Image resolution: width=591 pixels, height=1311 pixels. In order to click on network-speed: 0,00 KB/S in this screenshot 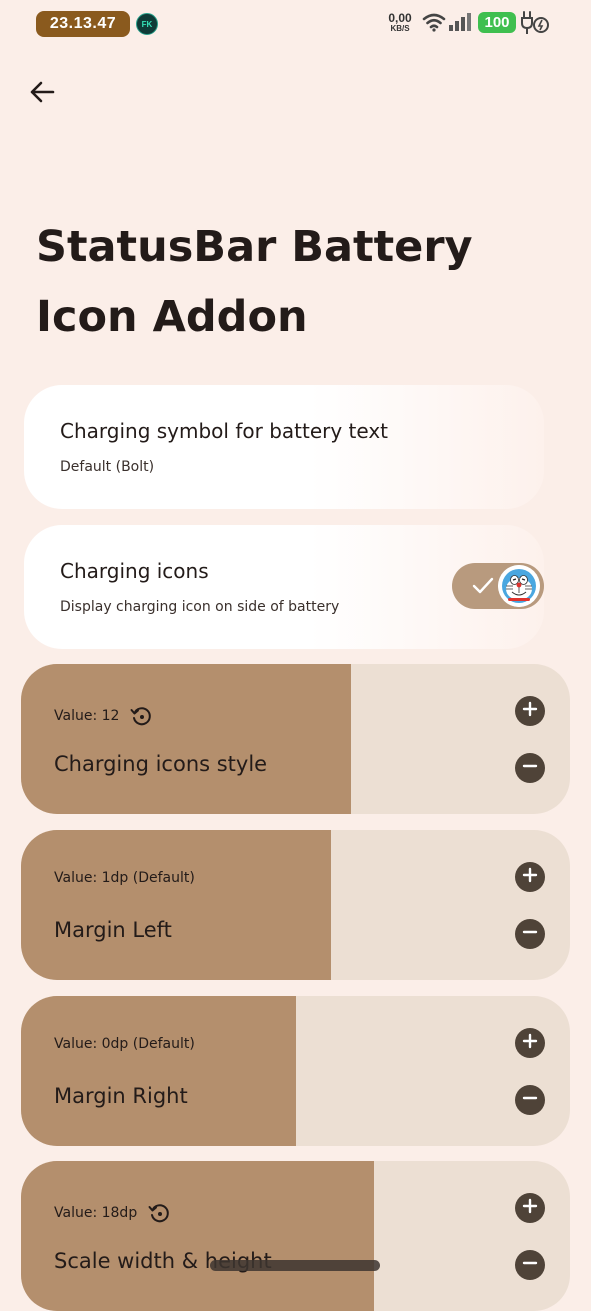, I will do `click(400, 22)`.